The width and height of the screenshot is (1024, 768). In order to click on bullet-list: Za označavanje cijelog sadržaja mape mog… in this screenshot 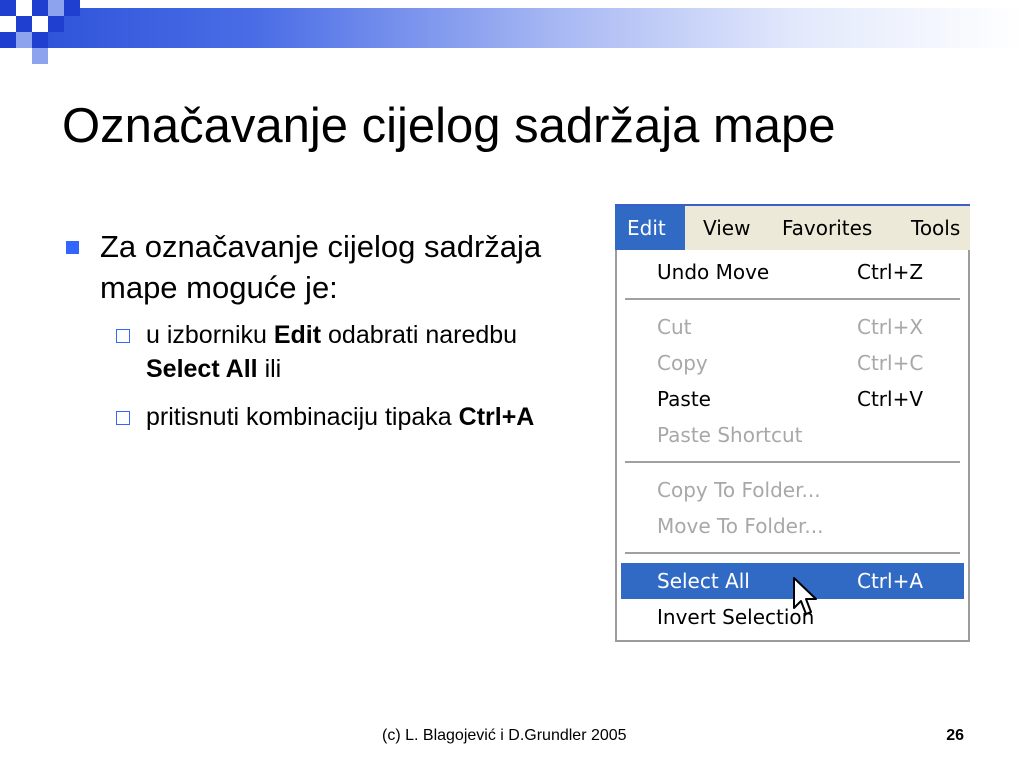, I will do `click(327, 330)`.